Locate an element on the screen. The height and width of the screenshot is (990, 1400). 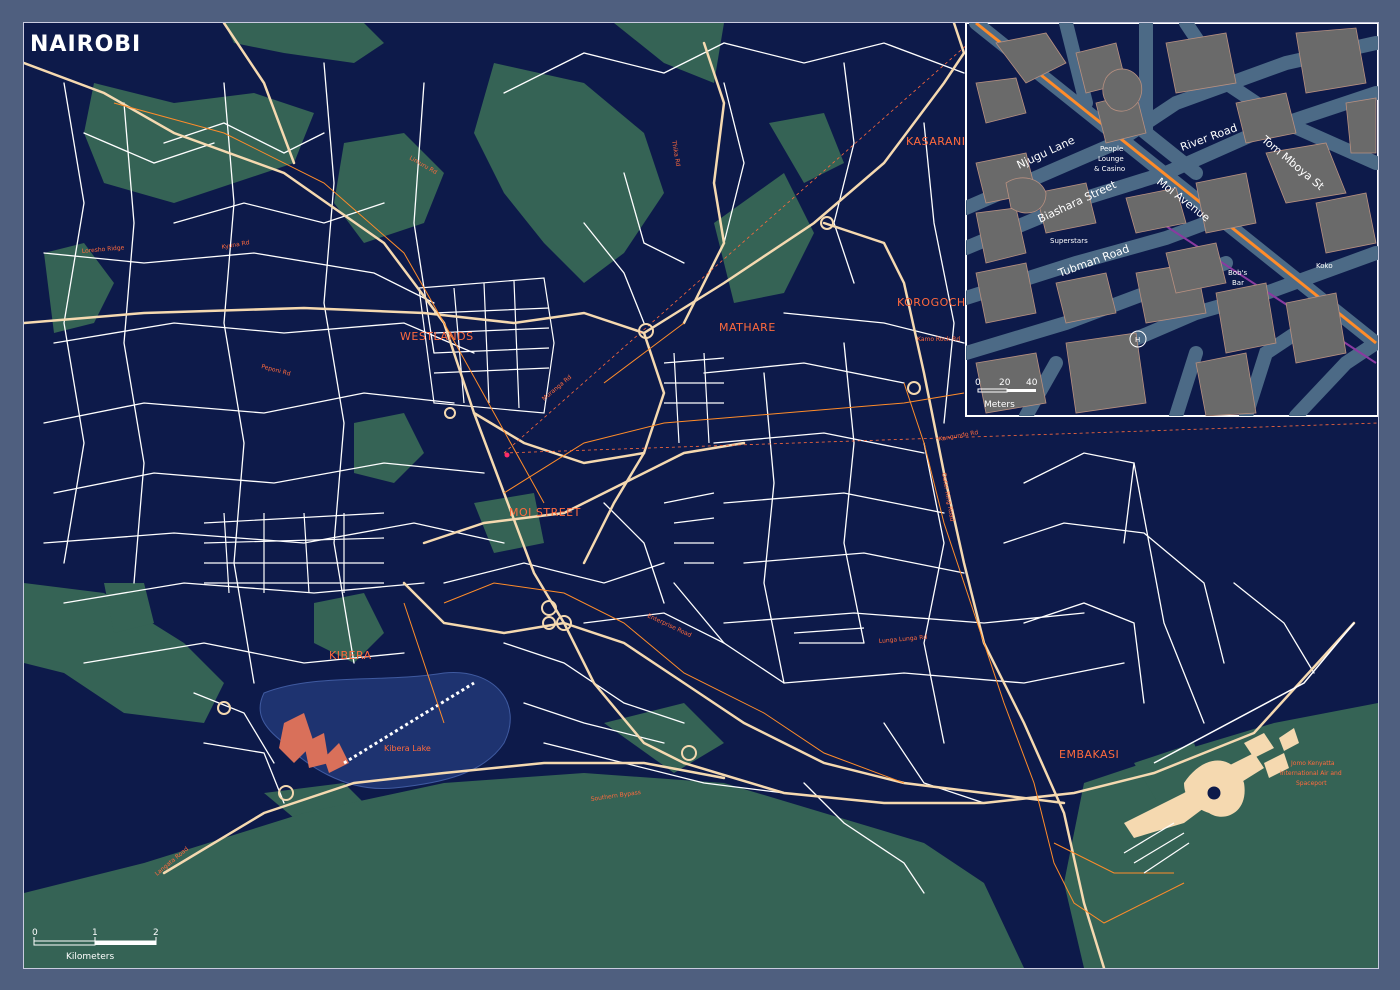
poi-koko: Koko is located at coordinates (1324, 266).